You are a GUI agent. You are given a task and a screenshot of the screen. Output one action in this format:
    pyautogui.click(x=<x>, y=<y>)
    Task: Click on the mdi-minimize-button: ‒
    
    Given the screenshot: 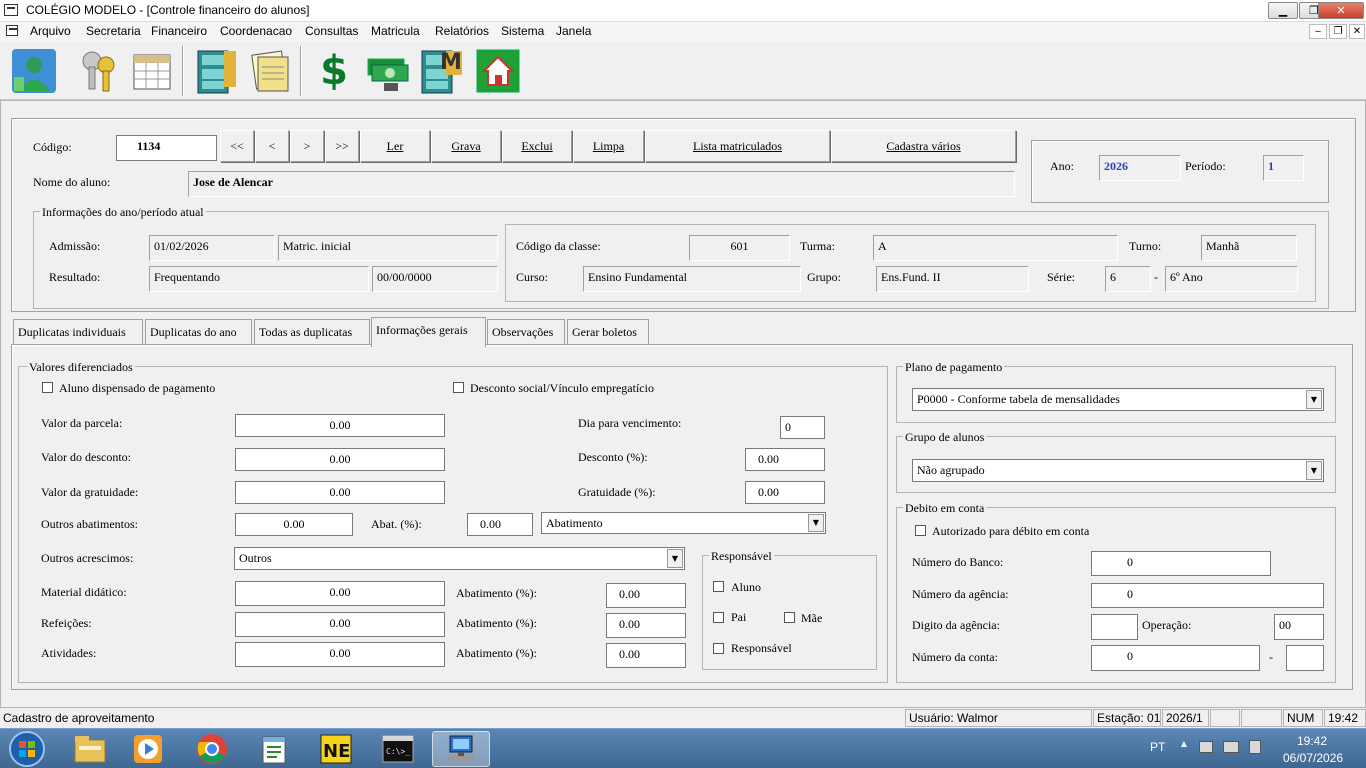 What is the action you would take?
    pyautogui.click(x=1318, y=31)
    